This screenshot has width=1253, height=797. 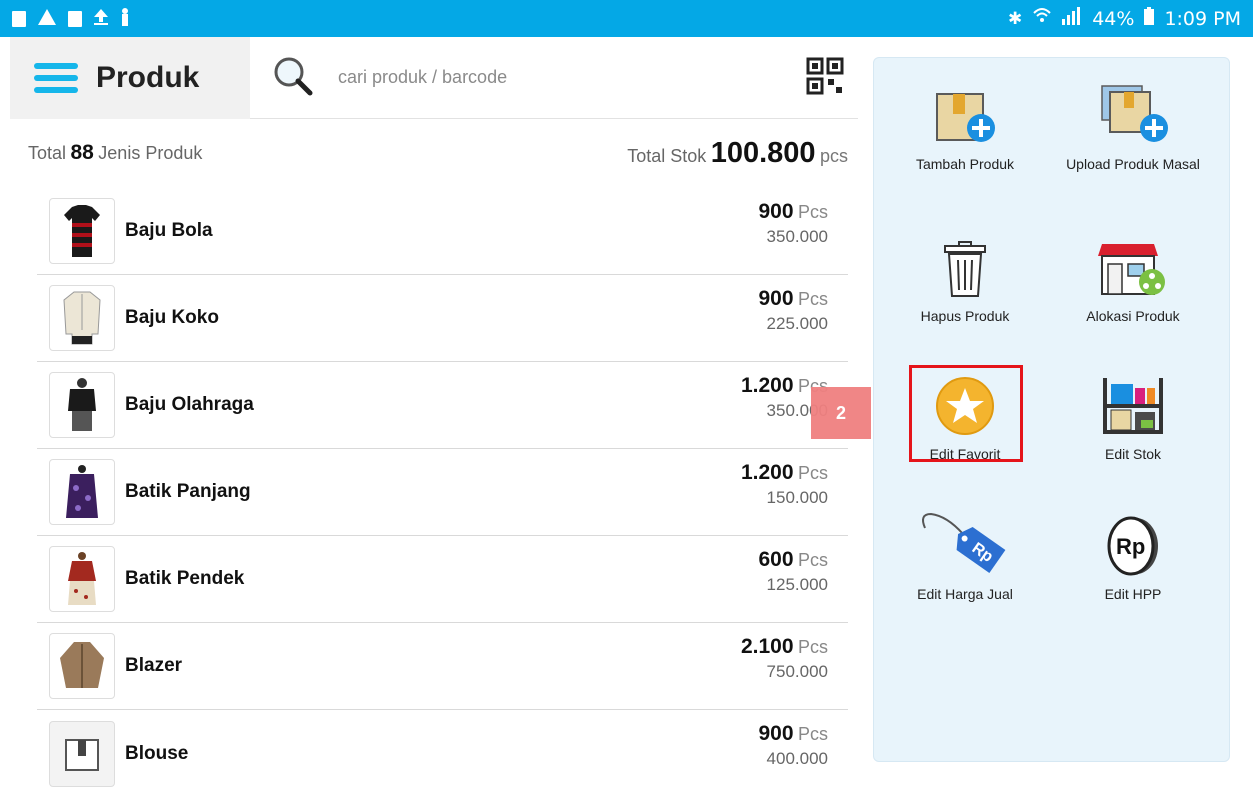 I want to click on search-bar, so click(x=554, y=78).